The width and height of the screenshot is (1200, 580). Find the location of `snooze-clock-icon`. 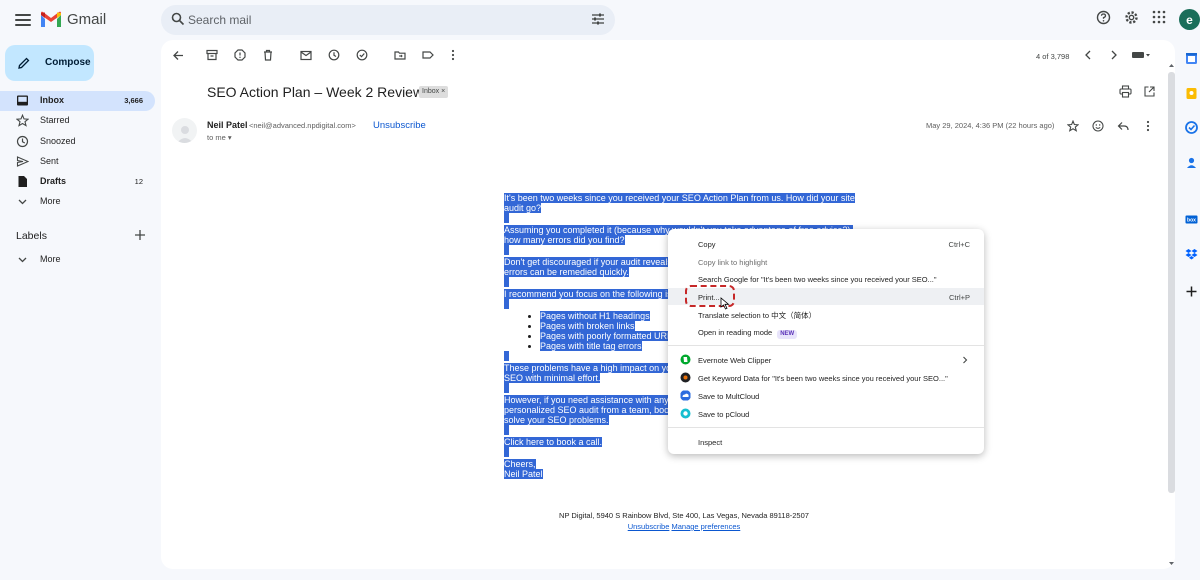

snooze-clock-icon is located at coordinates (334, 55).